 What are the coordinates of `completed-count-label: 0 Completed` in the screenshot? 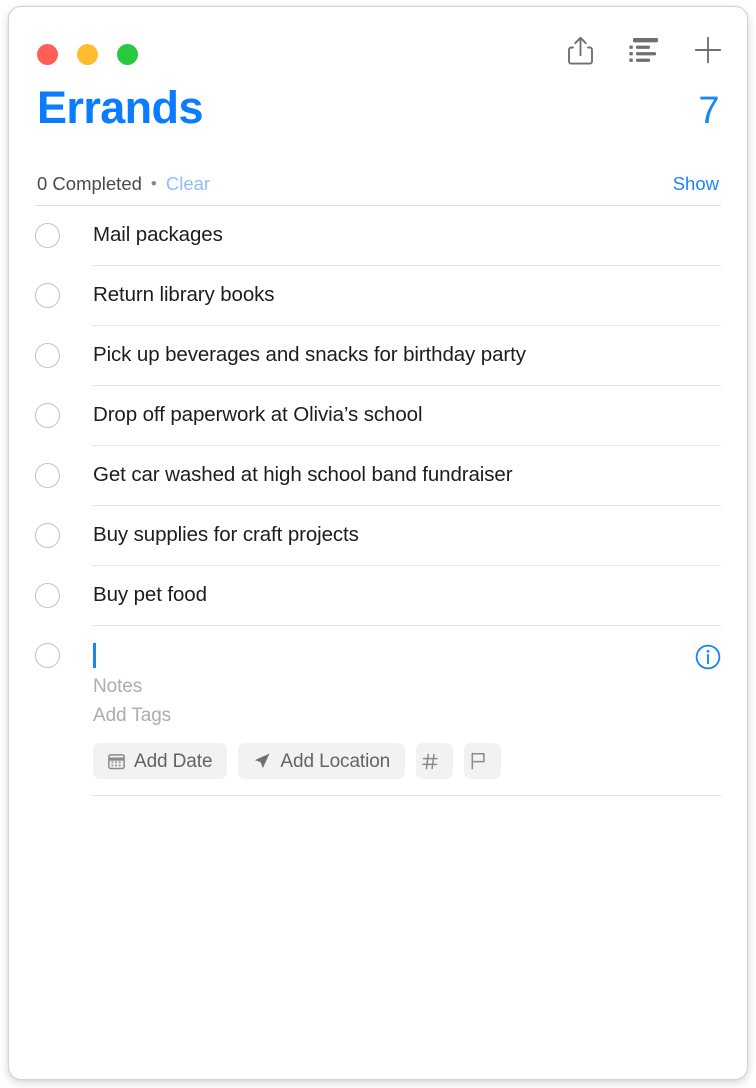 It's located at (89, 183).